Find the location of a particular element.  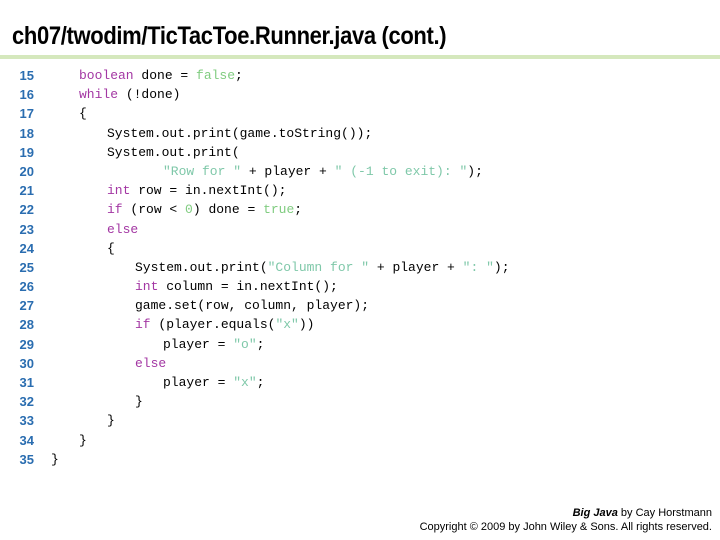

code-line: 34} is located at coordinates (360, 440).